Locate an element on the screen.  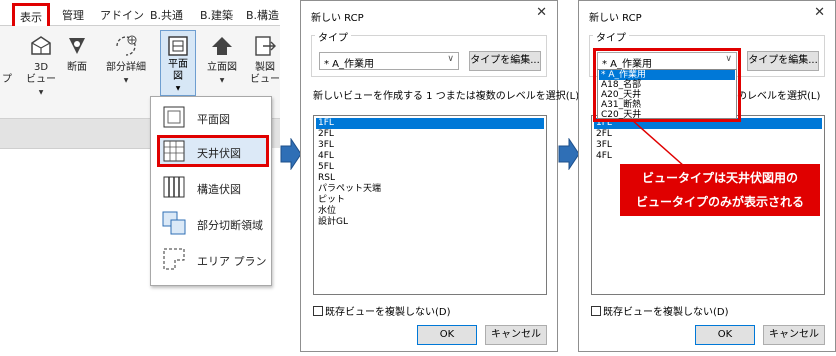
callout-button: 部分詳細 ▼ is located at coordinates (126, 56).